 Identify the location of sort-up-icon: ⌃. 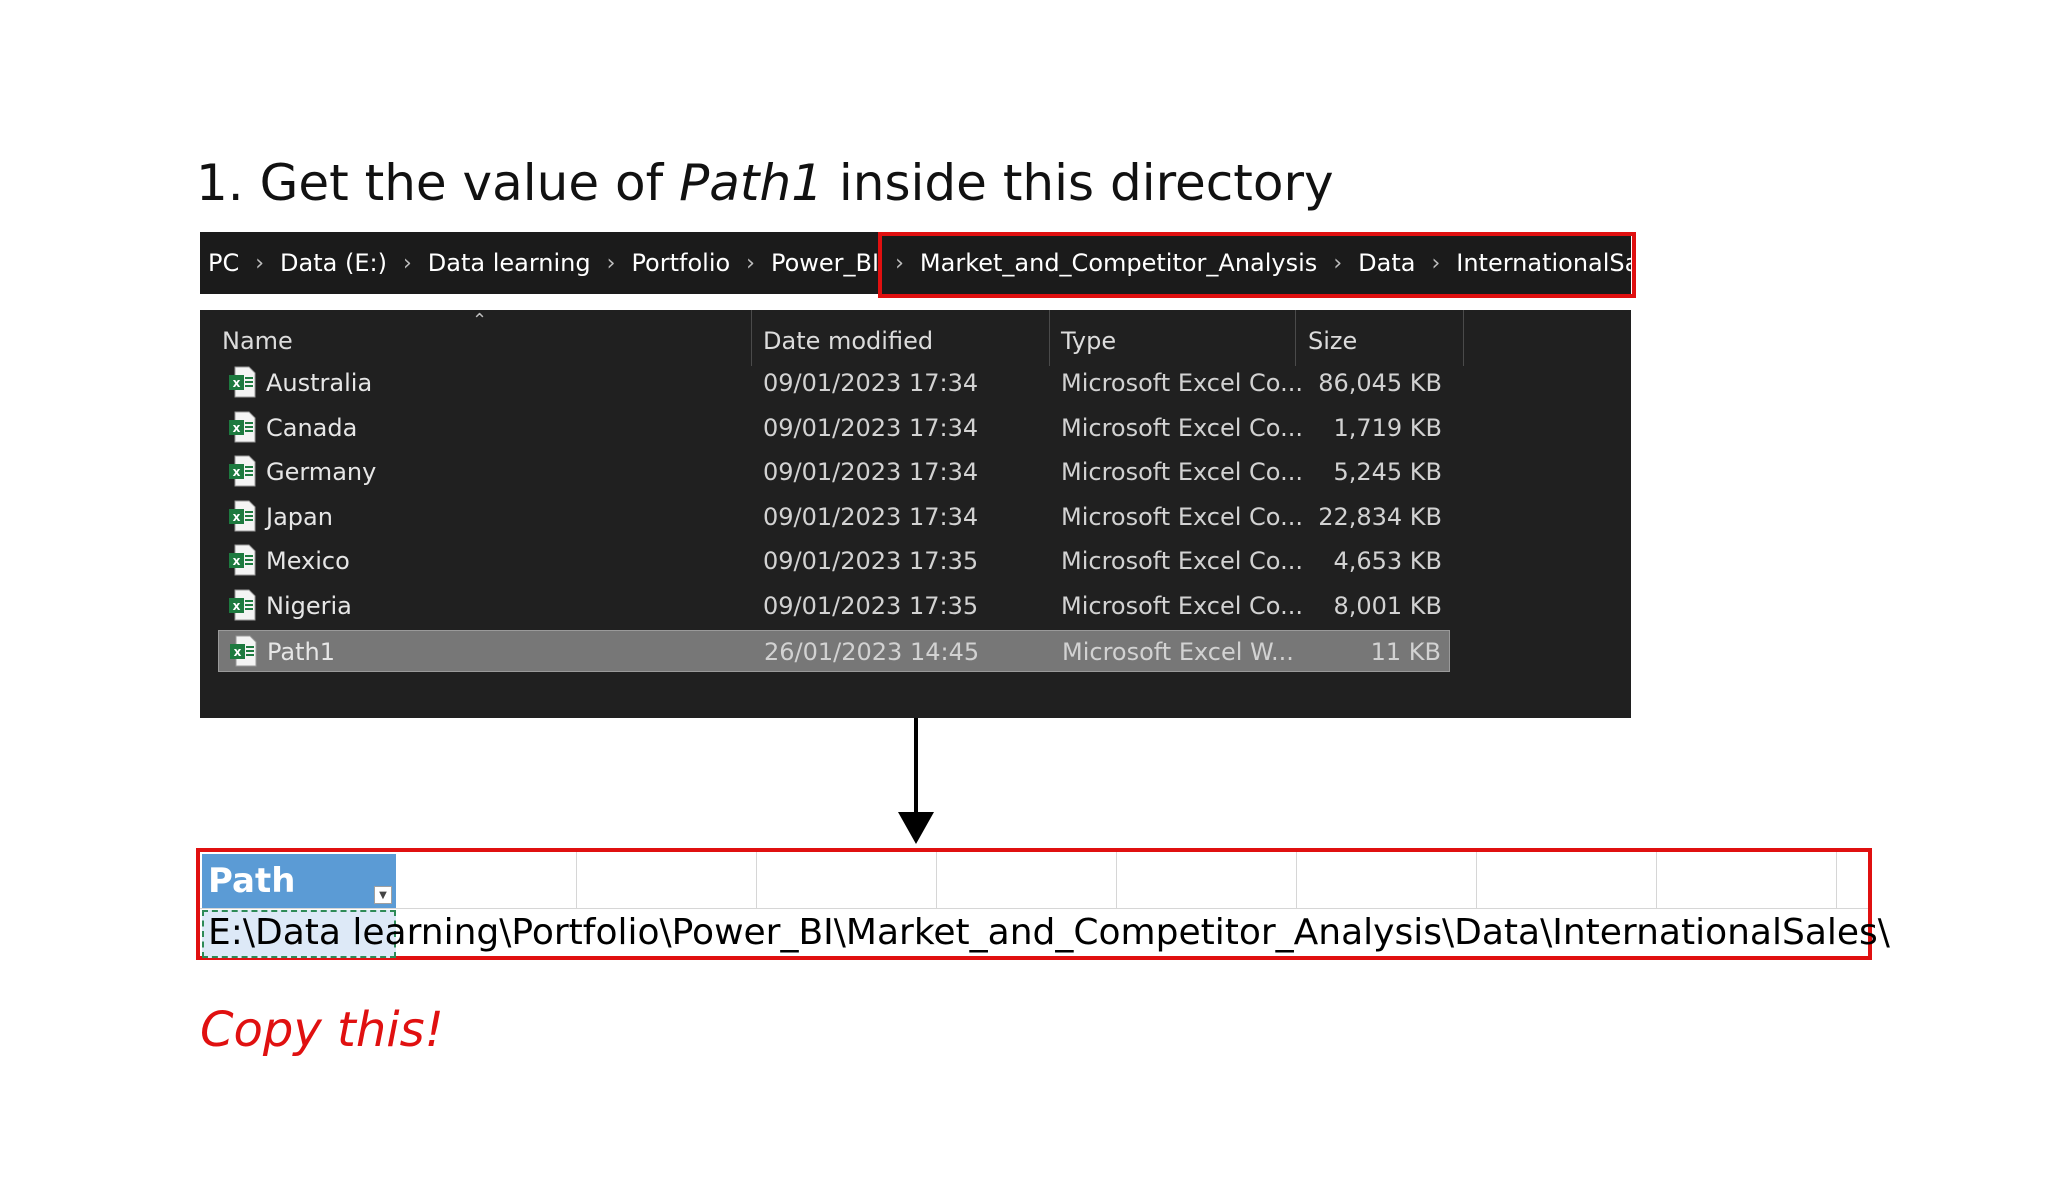
(480, 320).